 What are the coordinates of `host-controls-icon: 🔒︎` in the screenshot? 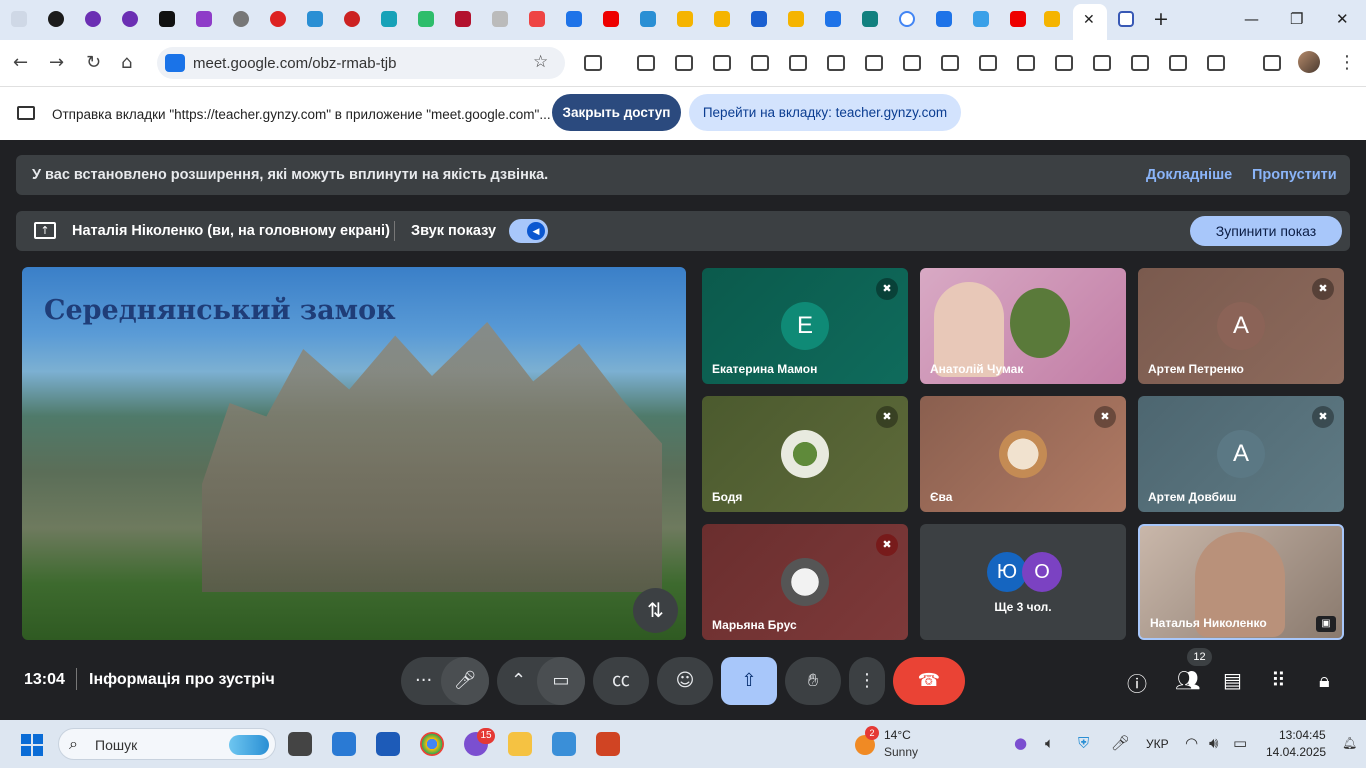 It's located at (1324, 680).